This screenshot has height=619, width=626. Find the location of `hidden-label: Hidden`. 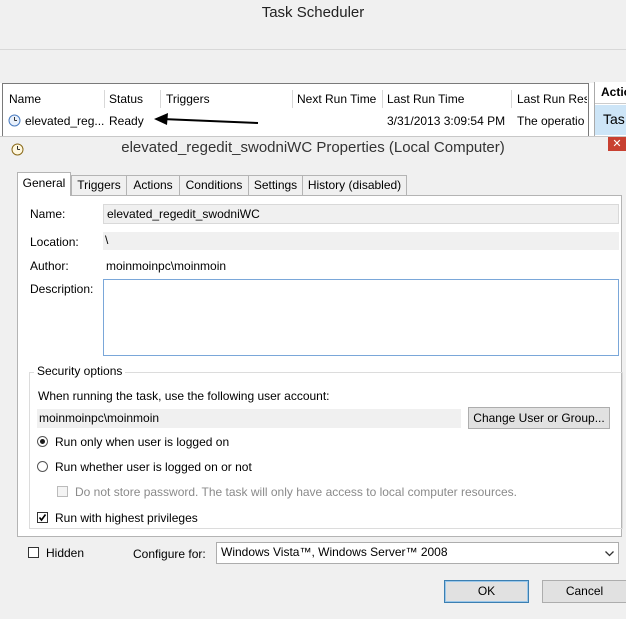

hidden-label: Hidden is located at coordinates (65, 553).